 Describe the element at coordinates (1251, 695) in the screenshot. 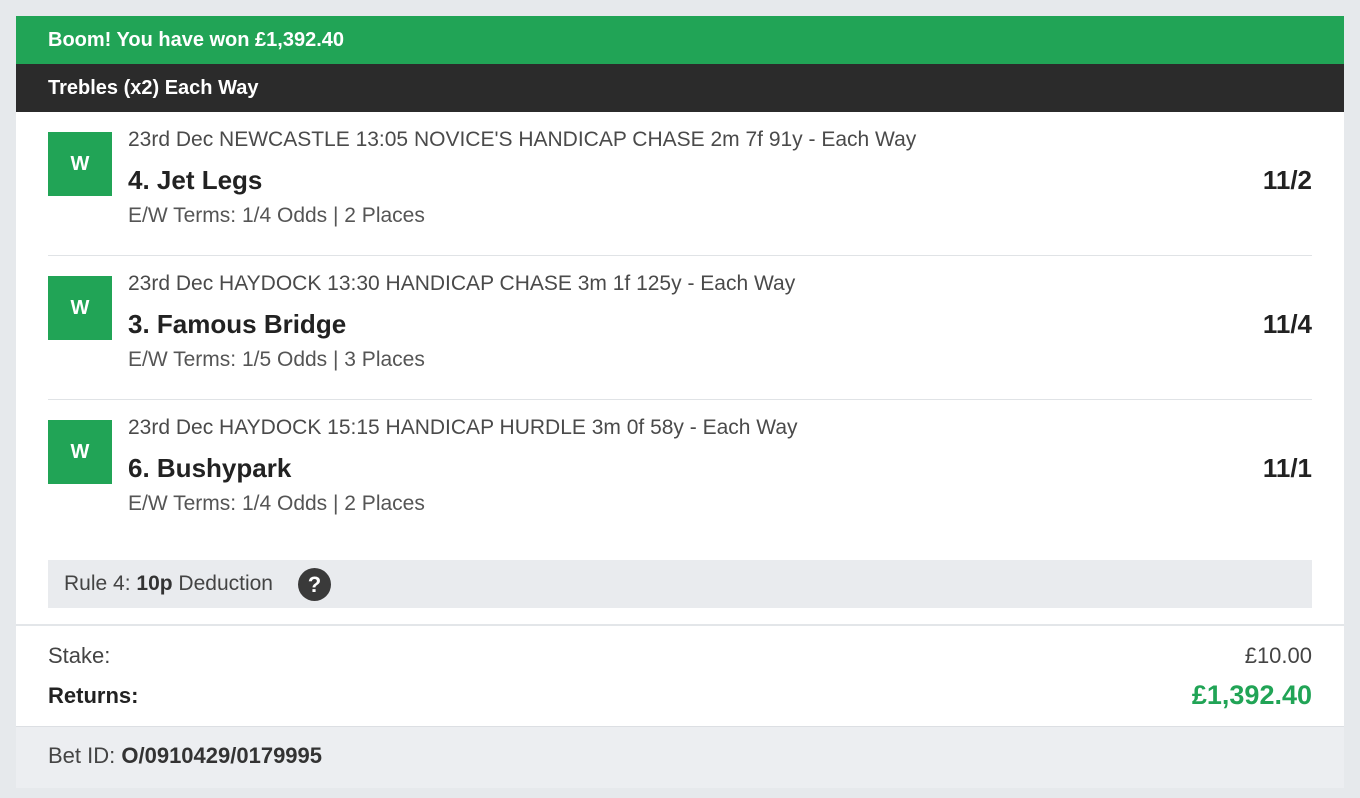

I see `returns-value: £1,392.40` at that location.